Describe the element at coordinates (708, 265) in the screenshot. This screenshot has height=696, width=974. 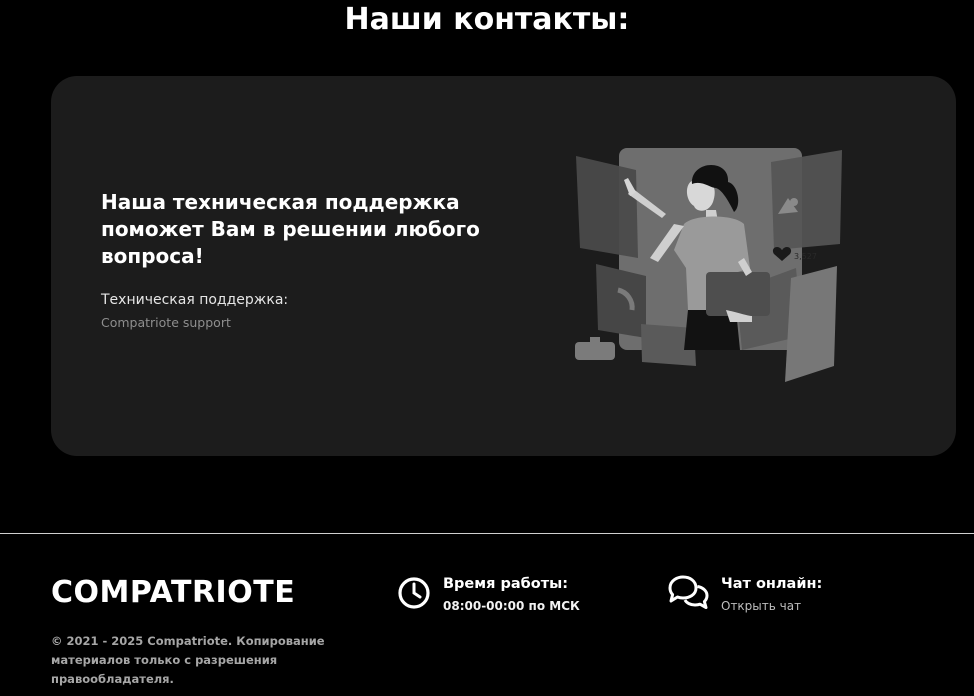
I see `support-illustration: 3,527` at that location.